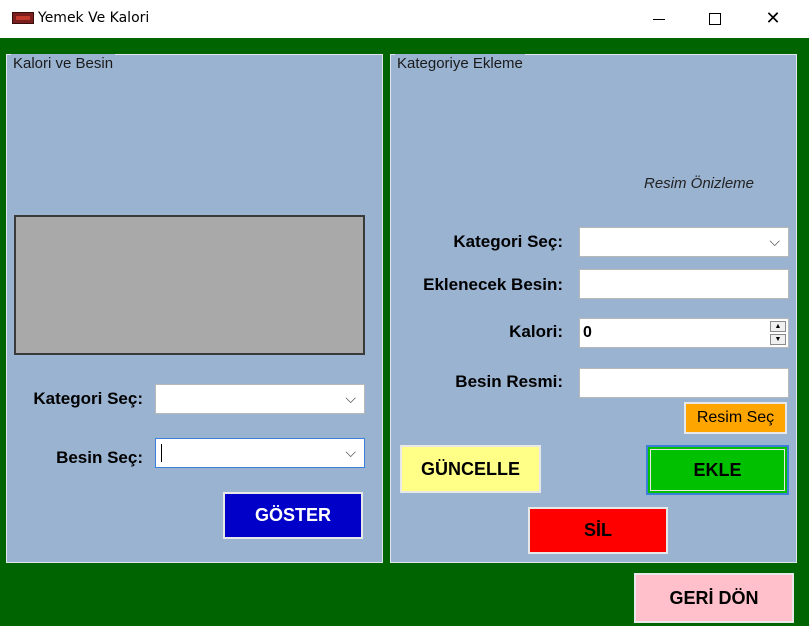  What do you see at coordinates (778, 339) in the screenshot?
I see `spin-down-icon: ▼` at bounding box center [778, 339].